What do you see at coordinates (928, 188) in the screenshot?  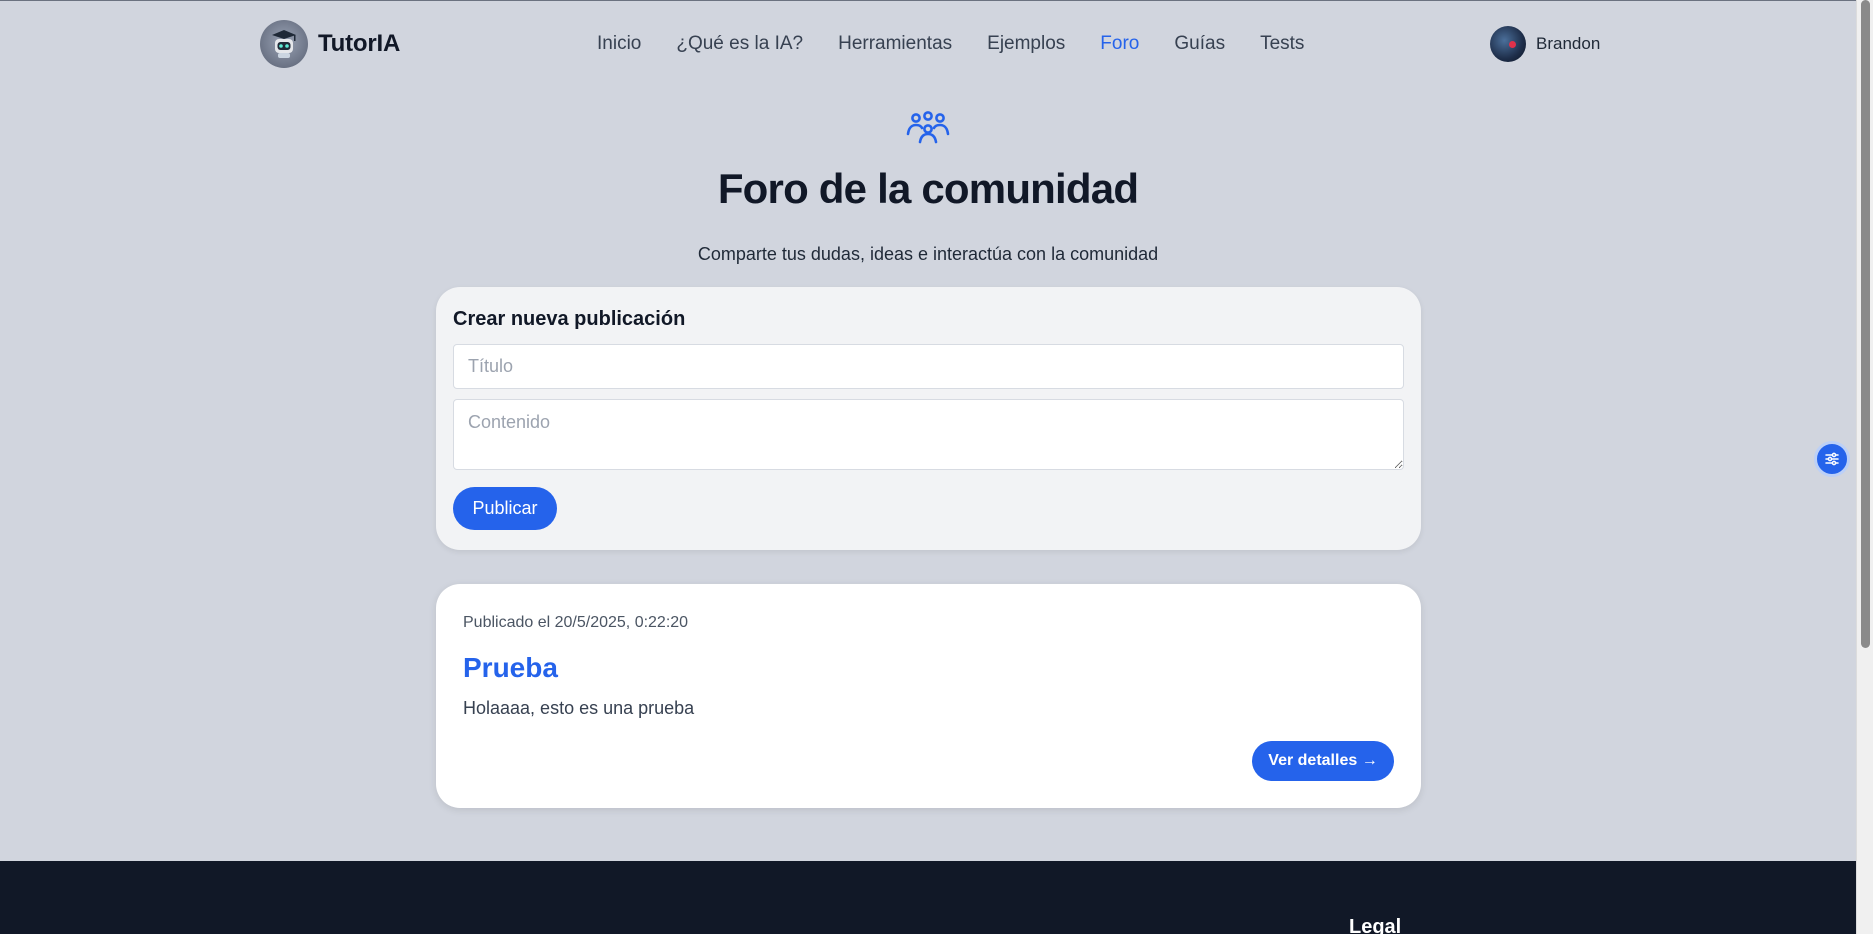 I see `page-title: Foro de la comunidad` at bounding box center [928, 188].